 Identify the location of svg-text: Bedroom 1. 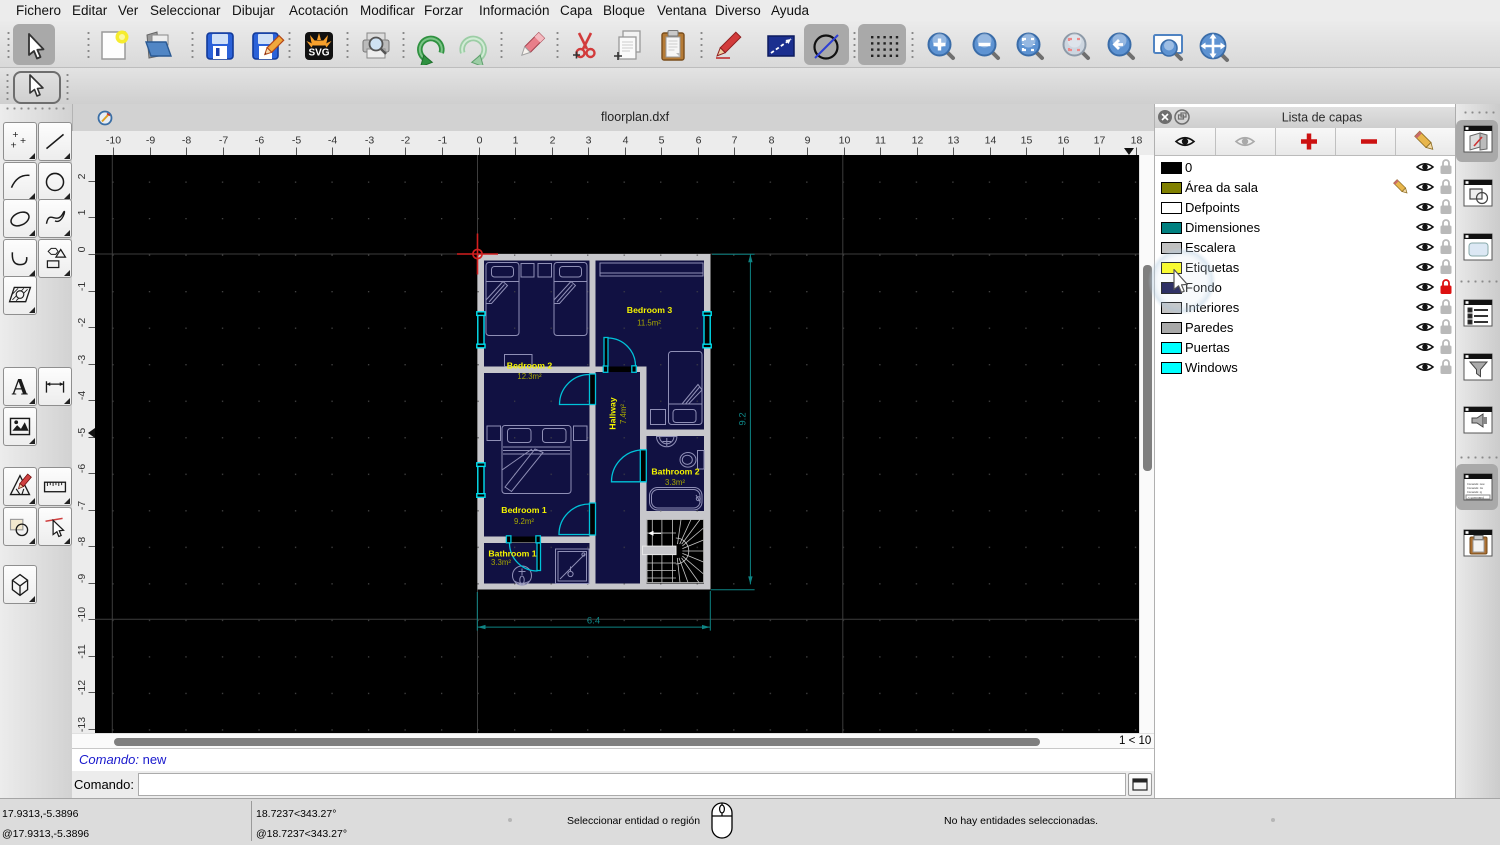
(524, 510).